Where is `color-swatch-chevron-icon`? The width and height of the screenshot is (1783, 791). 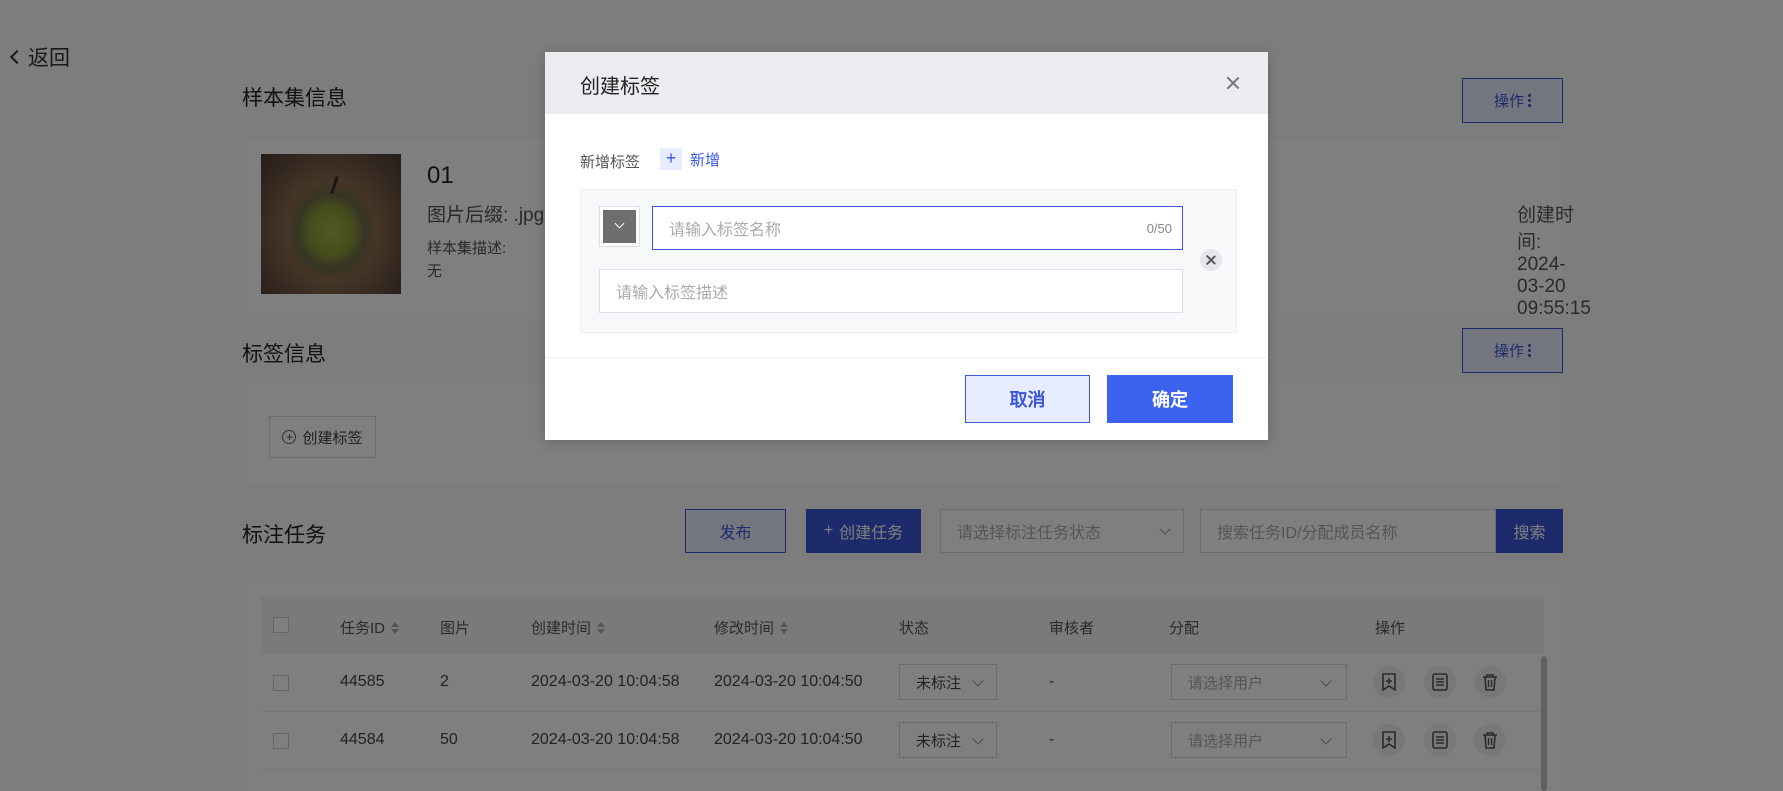 color-swatch-chevron-icon is located at coordinates (619, 226).